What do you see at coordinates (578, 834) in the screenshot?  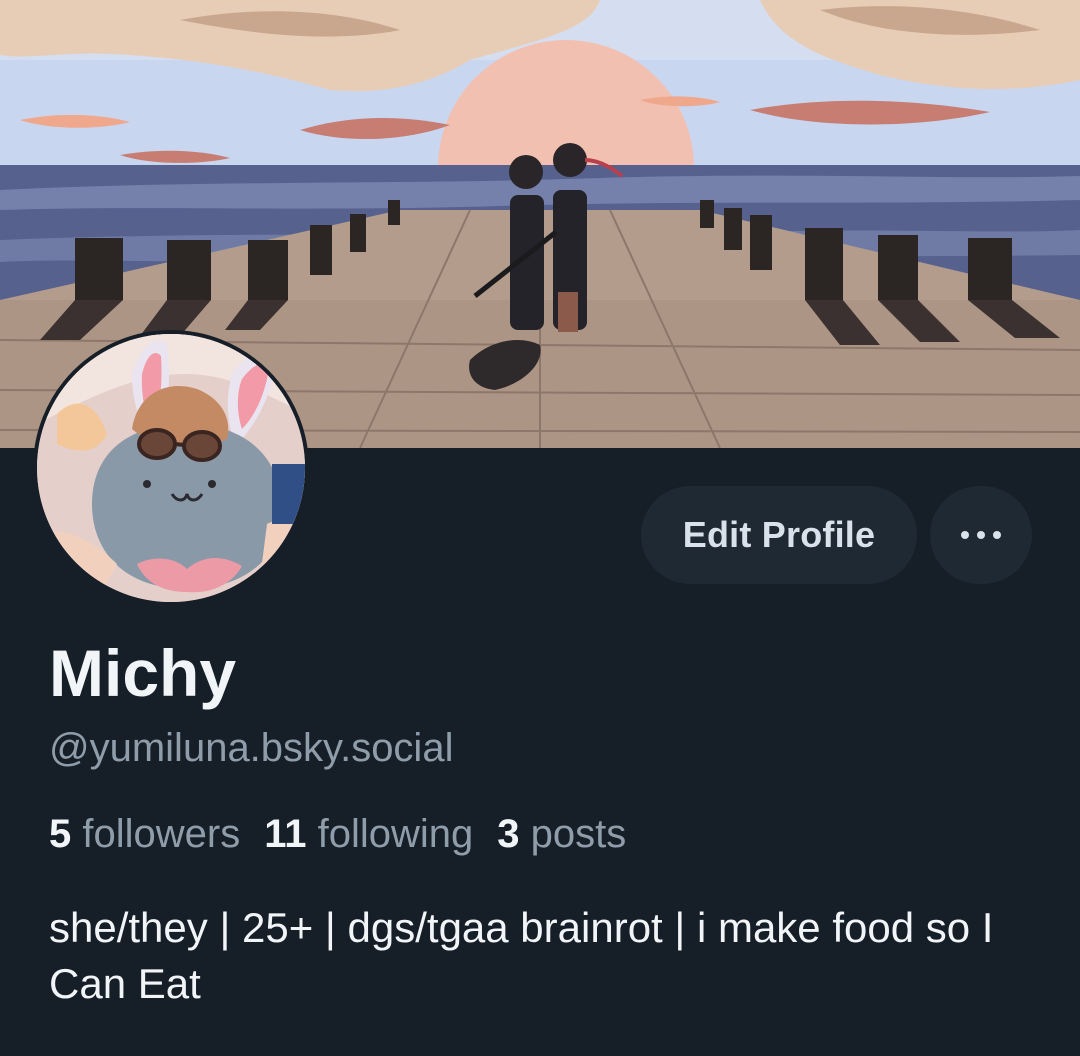 I see `posts-label: posts` at bounding box center [578, 834].